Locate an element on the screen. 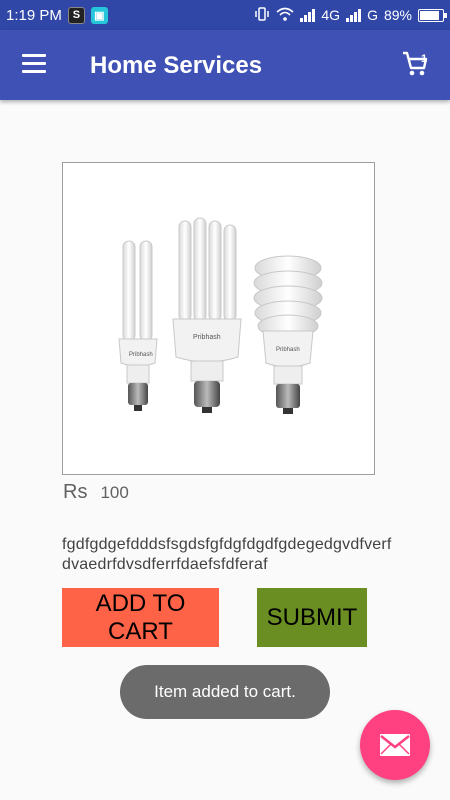 The width and height of the screenshot is (450, 800). battery-icon is located at coordinates (432, 15).